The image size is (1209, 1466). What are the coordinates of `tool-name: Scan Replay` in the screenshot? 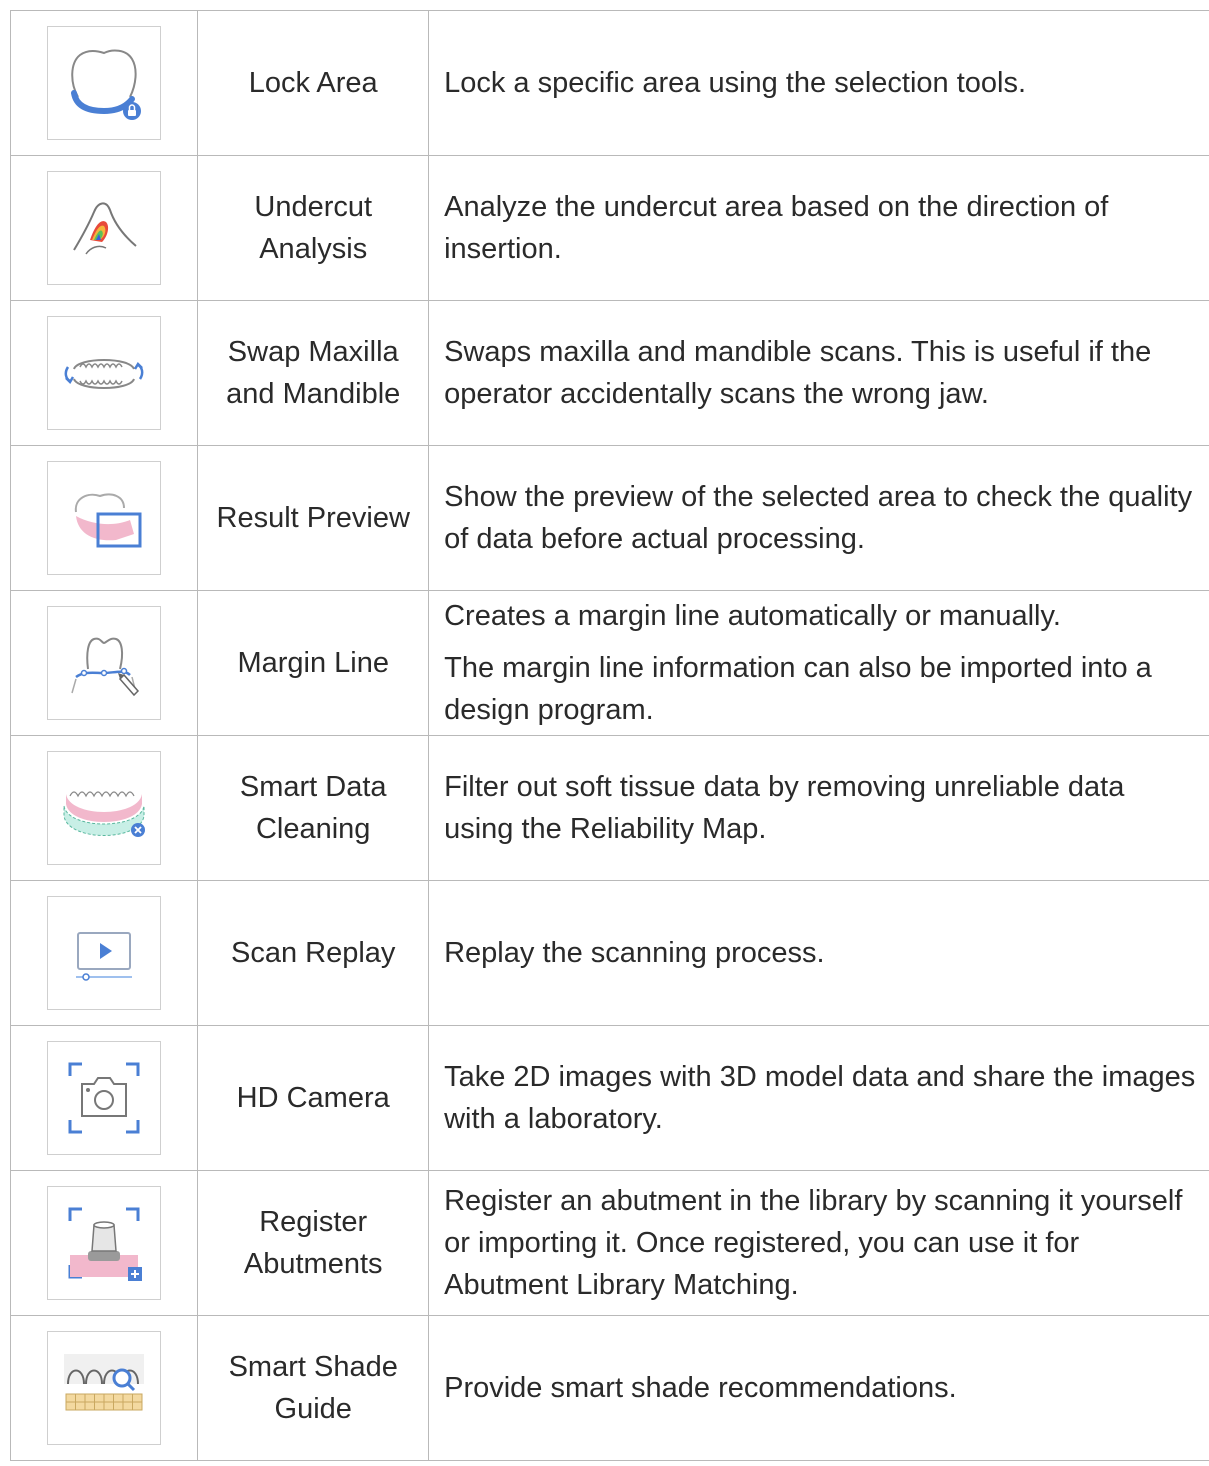 It's located at (313, 953).